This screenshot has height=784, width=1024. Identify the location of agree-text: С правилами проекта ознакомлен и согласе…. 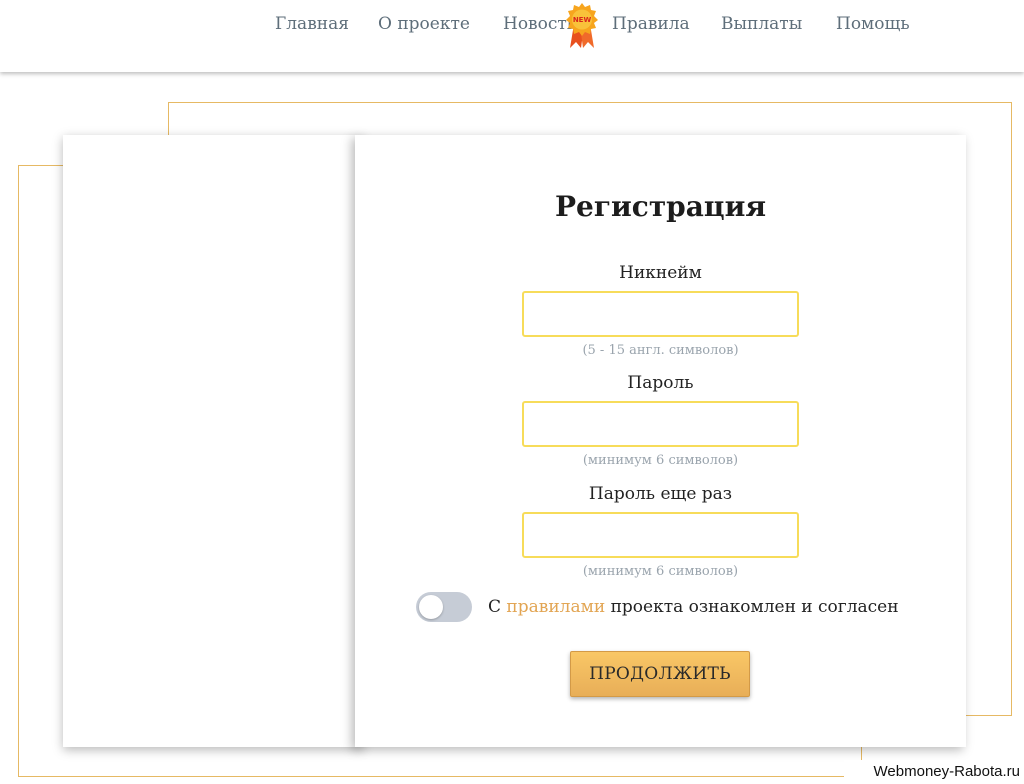
(693, 607).